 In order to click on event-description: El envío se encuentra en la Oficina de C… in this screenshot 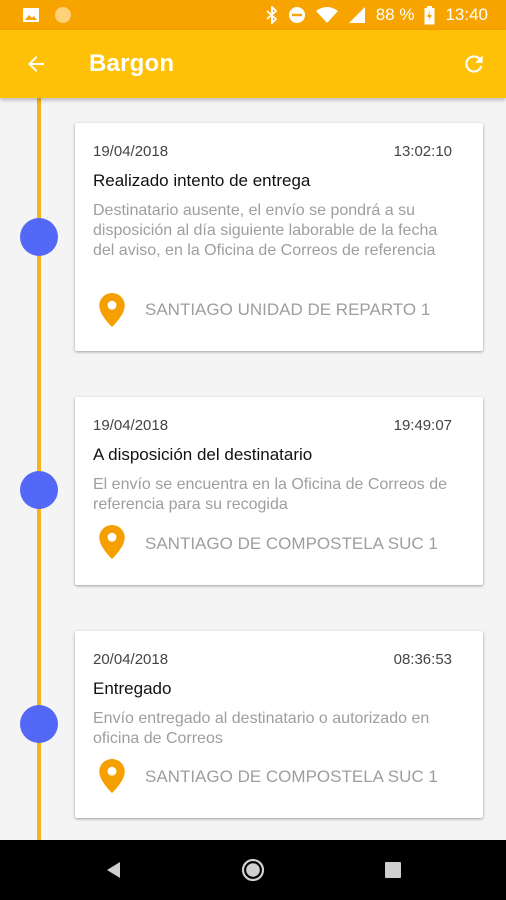, I will do `click(270, 494)`.